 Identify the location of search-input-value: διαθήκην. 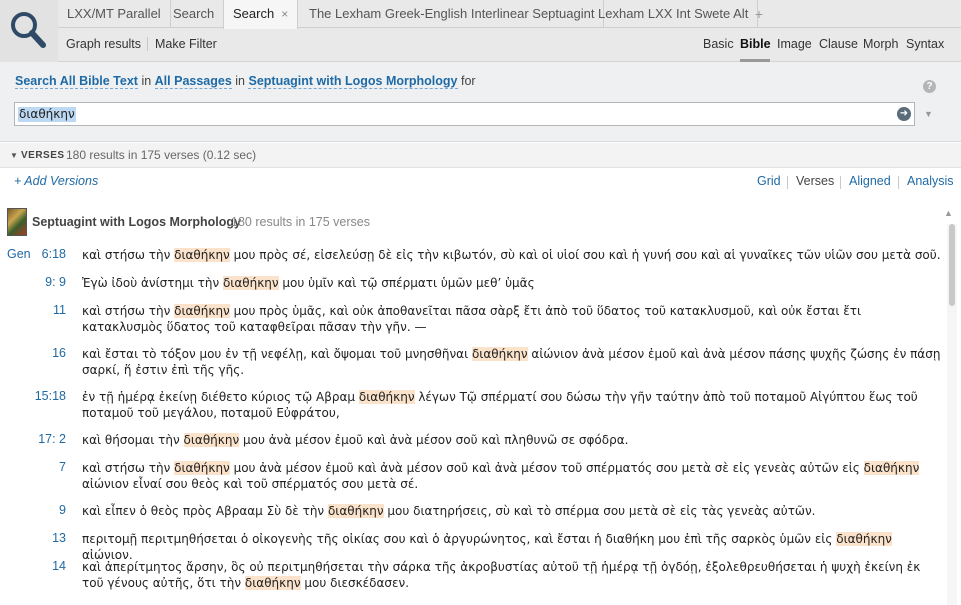
(47, 114).